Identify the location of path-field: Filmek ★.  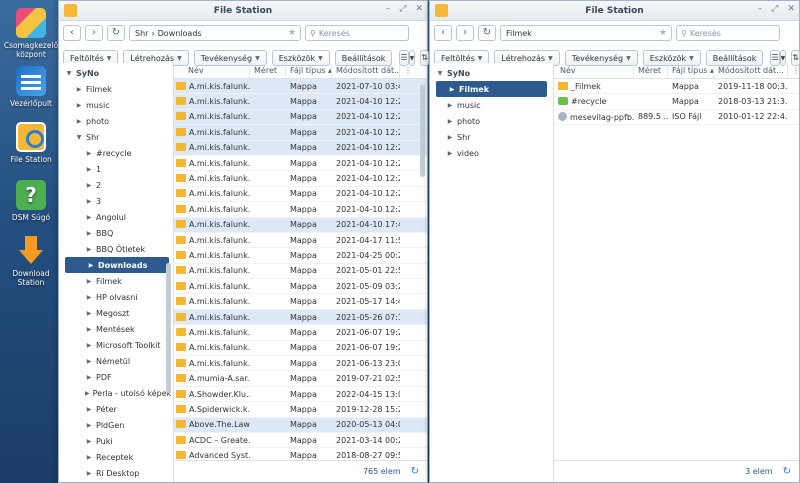
(586, 33).